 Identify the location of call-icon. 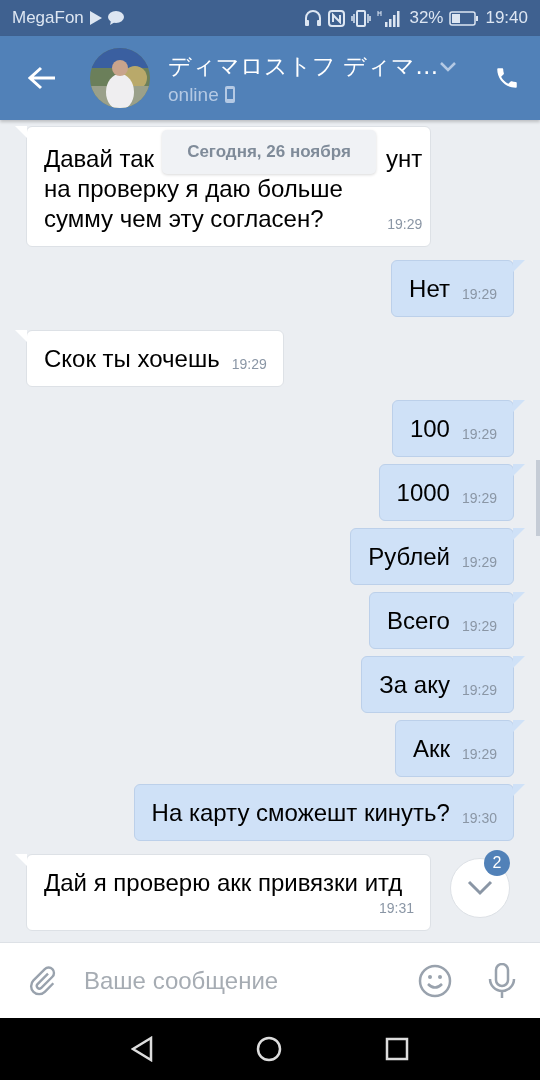
(507, 78).